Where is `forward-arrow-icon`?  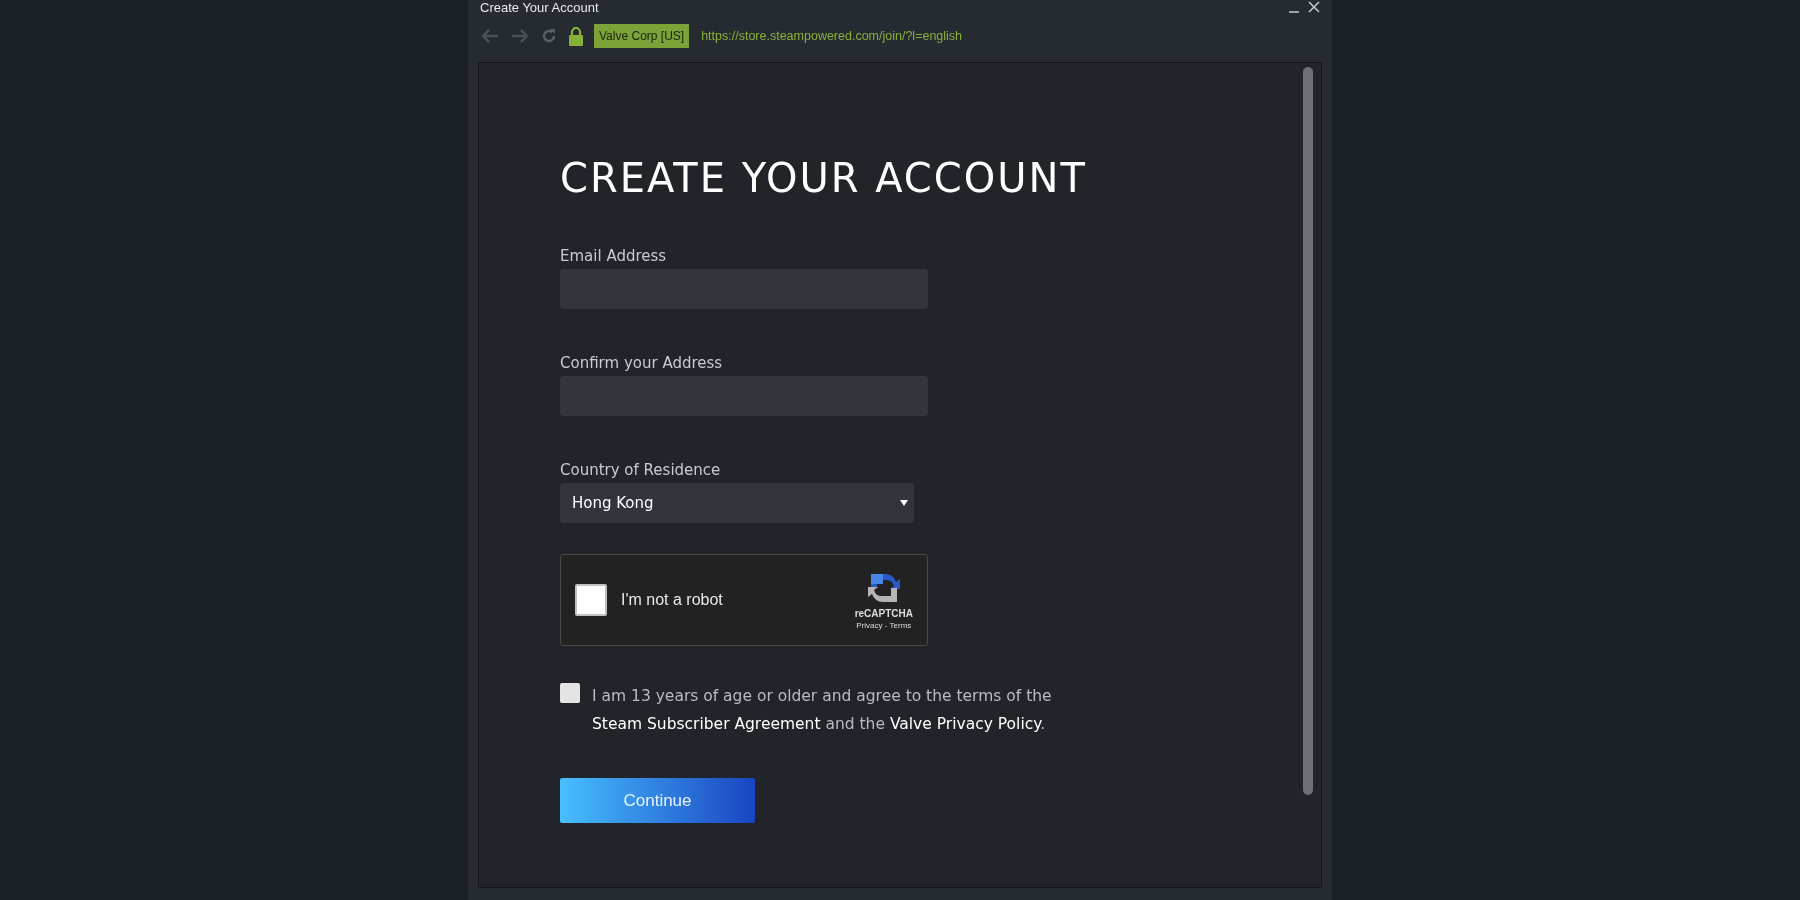 forward-arrow-icon is located at coordinates (520, 36).